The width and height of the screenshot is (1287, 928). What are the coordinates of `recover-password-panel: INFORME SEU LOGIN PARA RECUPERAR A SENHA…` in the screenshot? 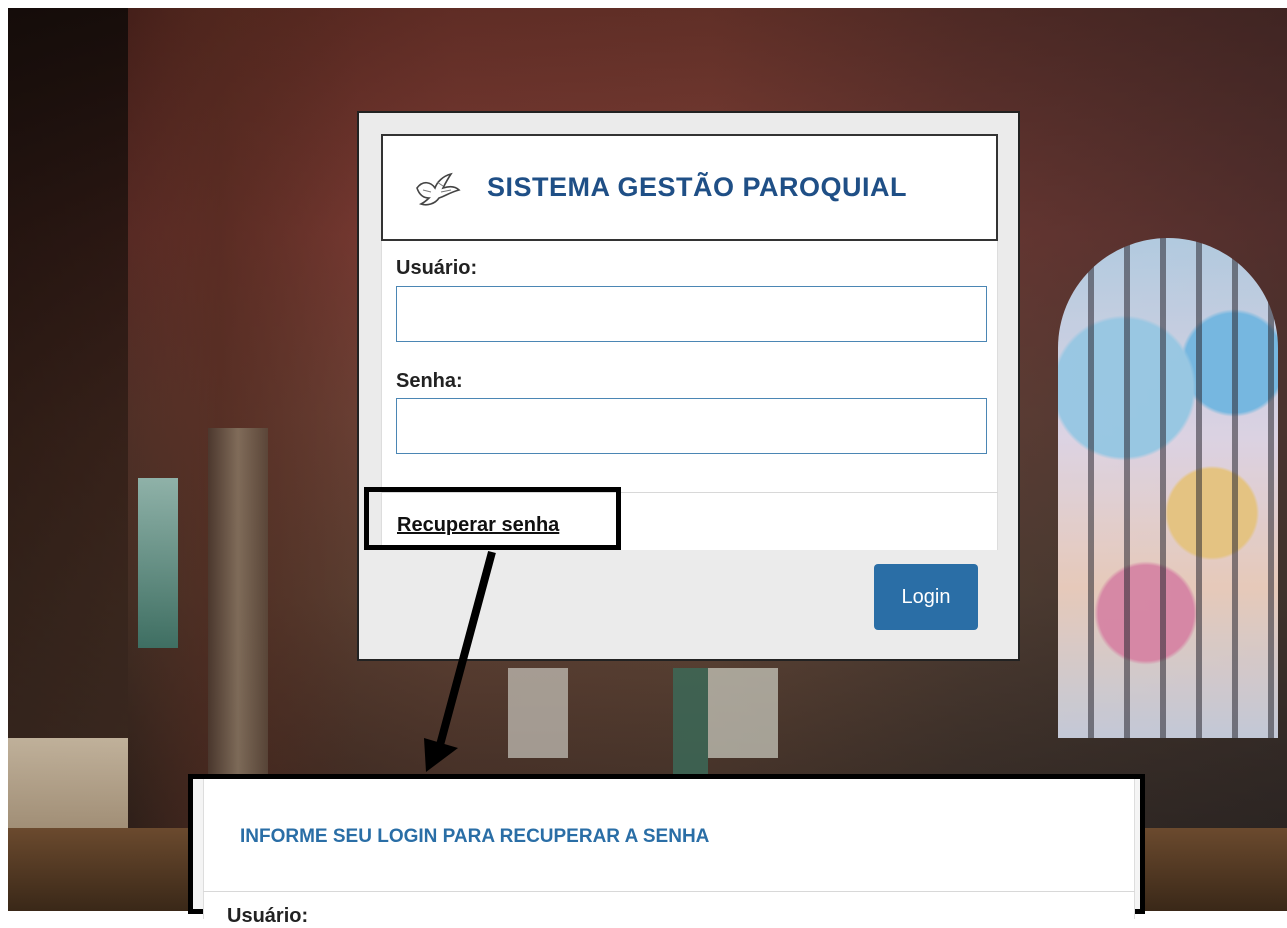 It's located at (666, 850).